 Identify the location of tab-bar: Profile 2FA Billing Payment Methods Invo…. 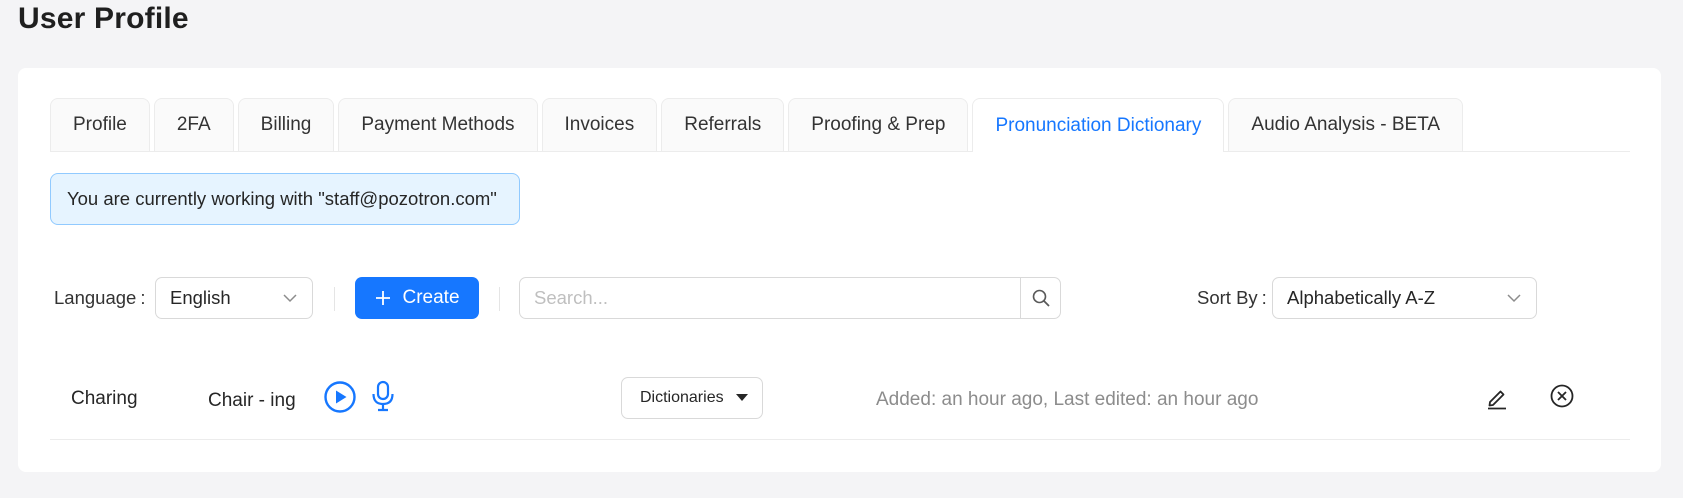
(840, 125).